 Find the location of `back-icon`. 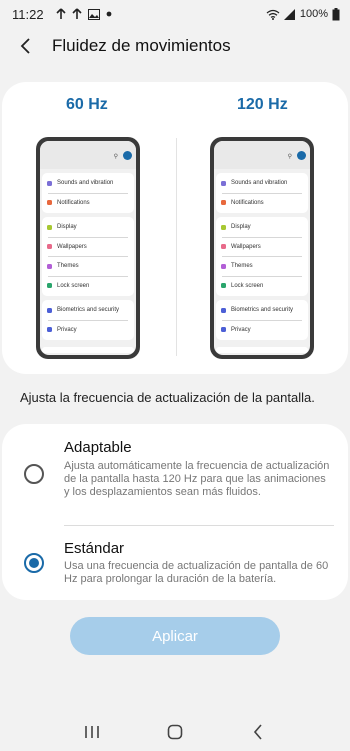

back-icon is located at coordinates (258, 731).